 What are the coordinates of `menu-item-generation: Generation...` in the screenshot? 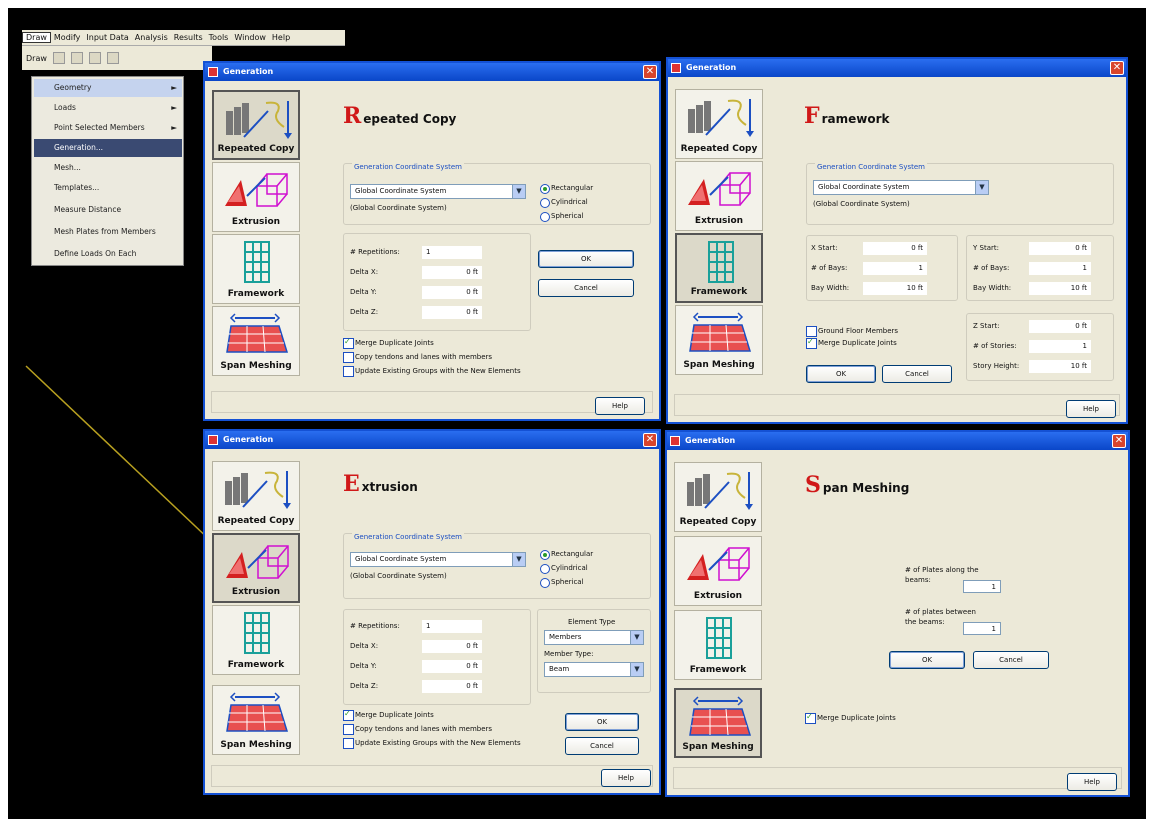 It's located at (108, 148).